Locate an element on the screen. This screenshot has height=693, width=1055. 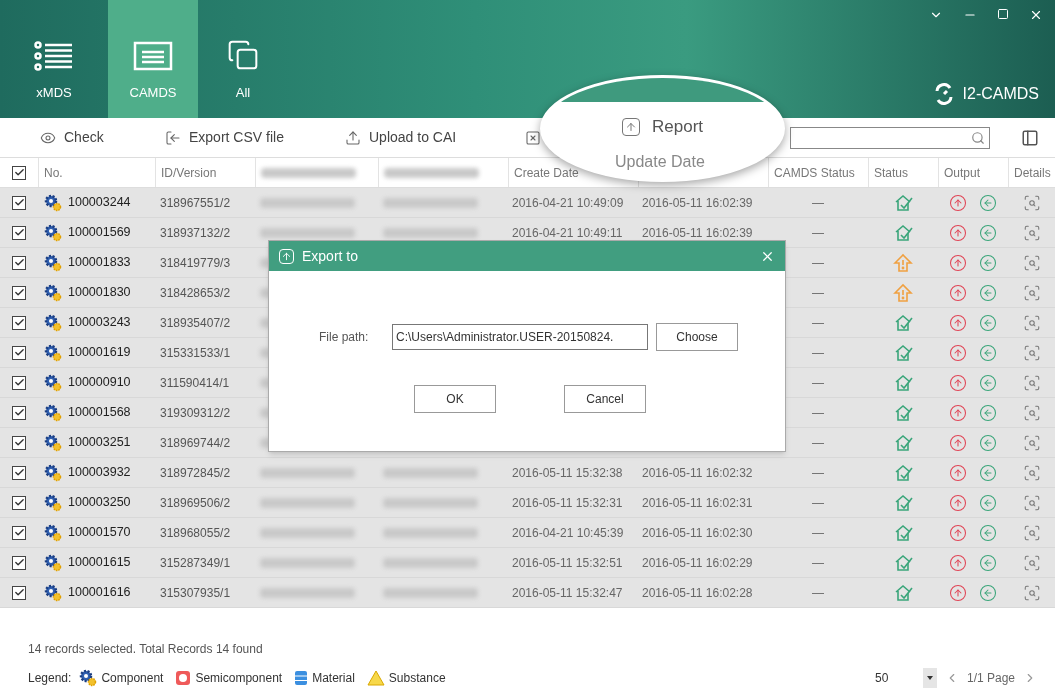
toolbar-button: Export CSV file is located at coordinates (255, 137).